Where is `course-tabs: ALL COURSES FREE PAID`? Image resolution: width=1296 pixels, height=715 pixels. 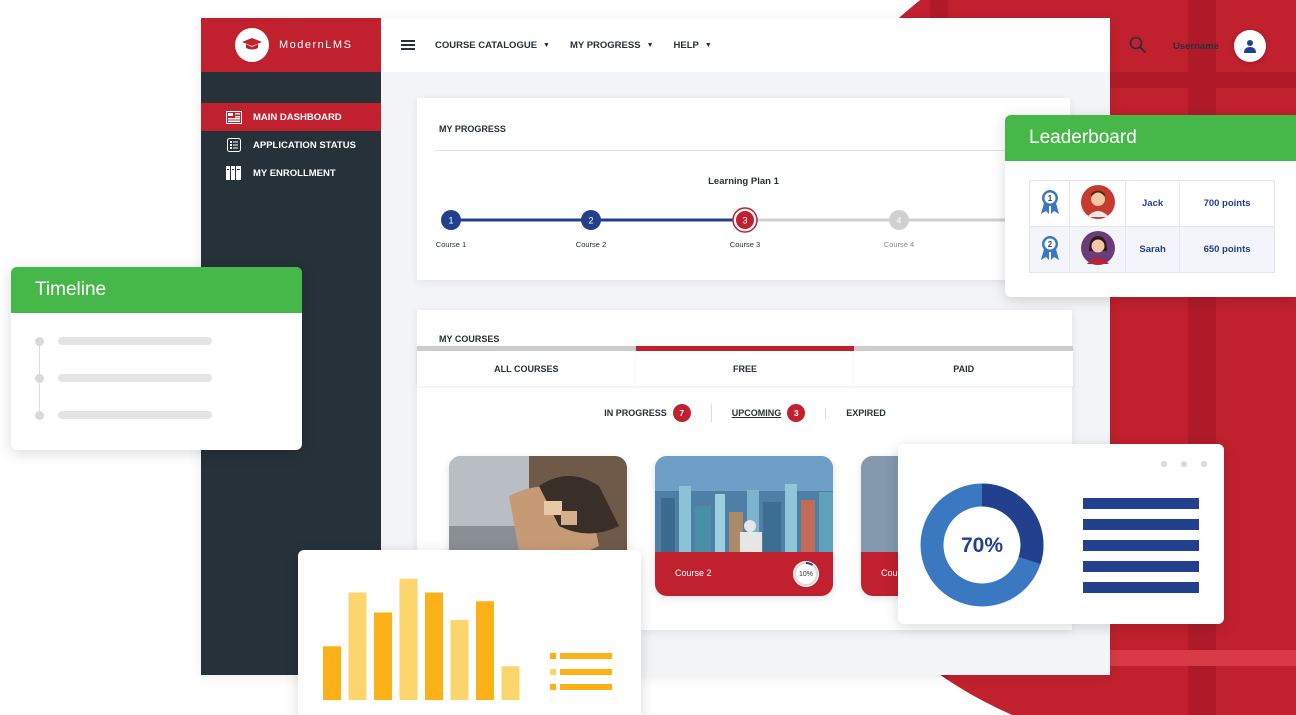 course-tabs: ALL COURSES FREE PAID is located at coordinates (745, 366).